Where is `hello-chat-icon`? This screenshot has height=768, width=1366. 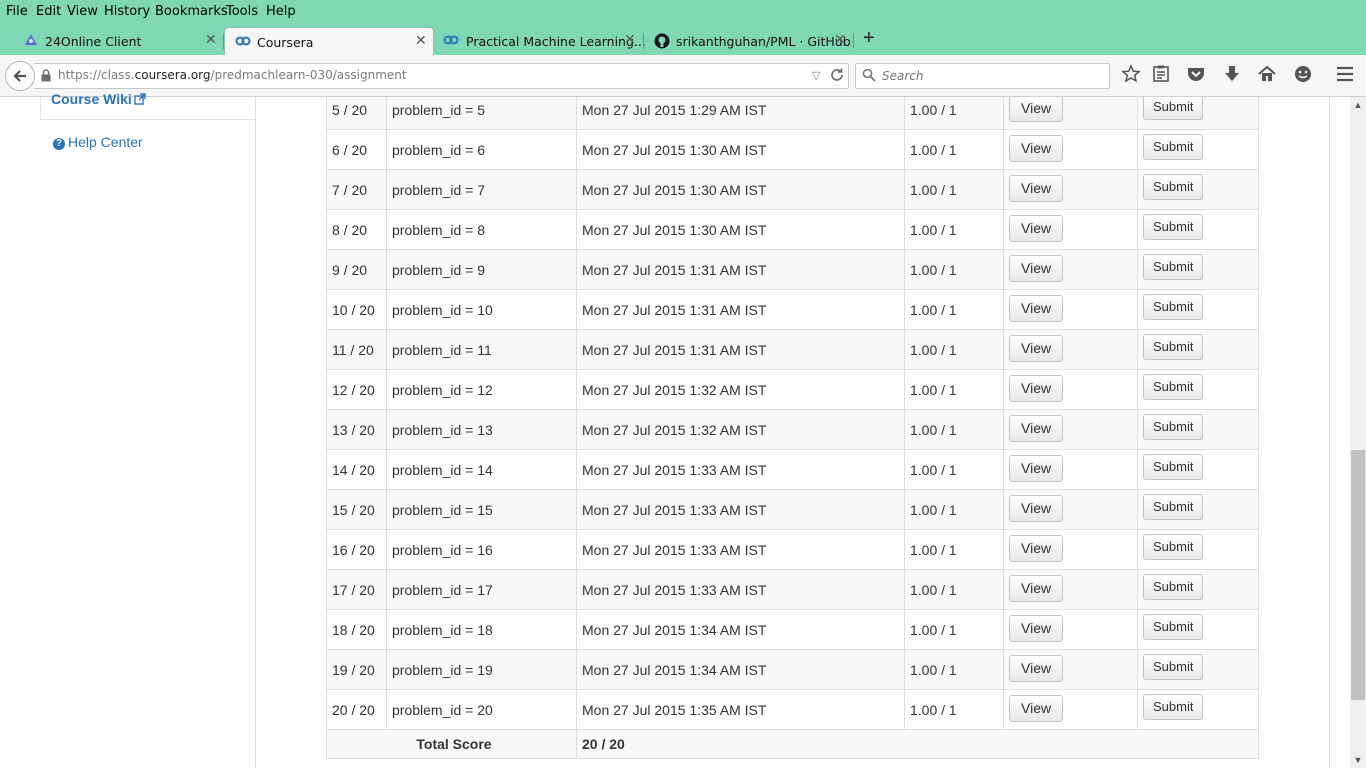 hello-chat-icon is located at coordinates (1304, 75).